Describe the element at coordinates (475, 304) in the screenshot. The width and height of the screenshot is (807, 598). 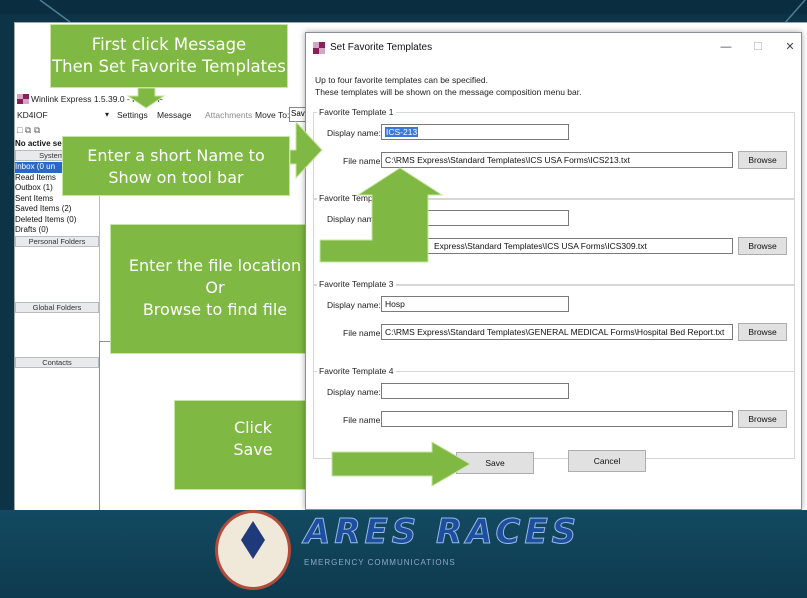
I see `display-name-field-3: Hosp` at that location.